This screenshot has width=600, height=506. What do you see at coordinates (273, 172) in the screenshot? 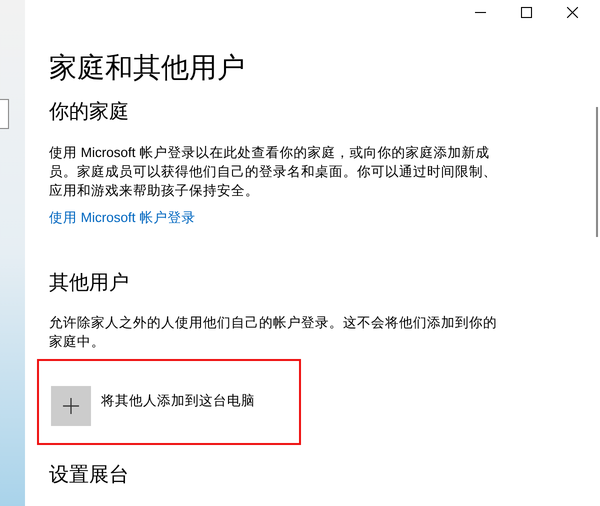
I see `family-description: 使用 Microsoft 帐户登录以在此处查看你的家庭，或向你的家庭添加新成员。家庭成员可以获得他们自己的登录名和桌面。你可以通过时间限制、应用和游戏来帮助孩子保持安全。` at bounding box center [273, 172].